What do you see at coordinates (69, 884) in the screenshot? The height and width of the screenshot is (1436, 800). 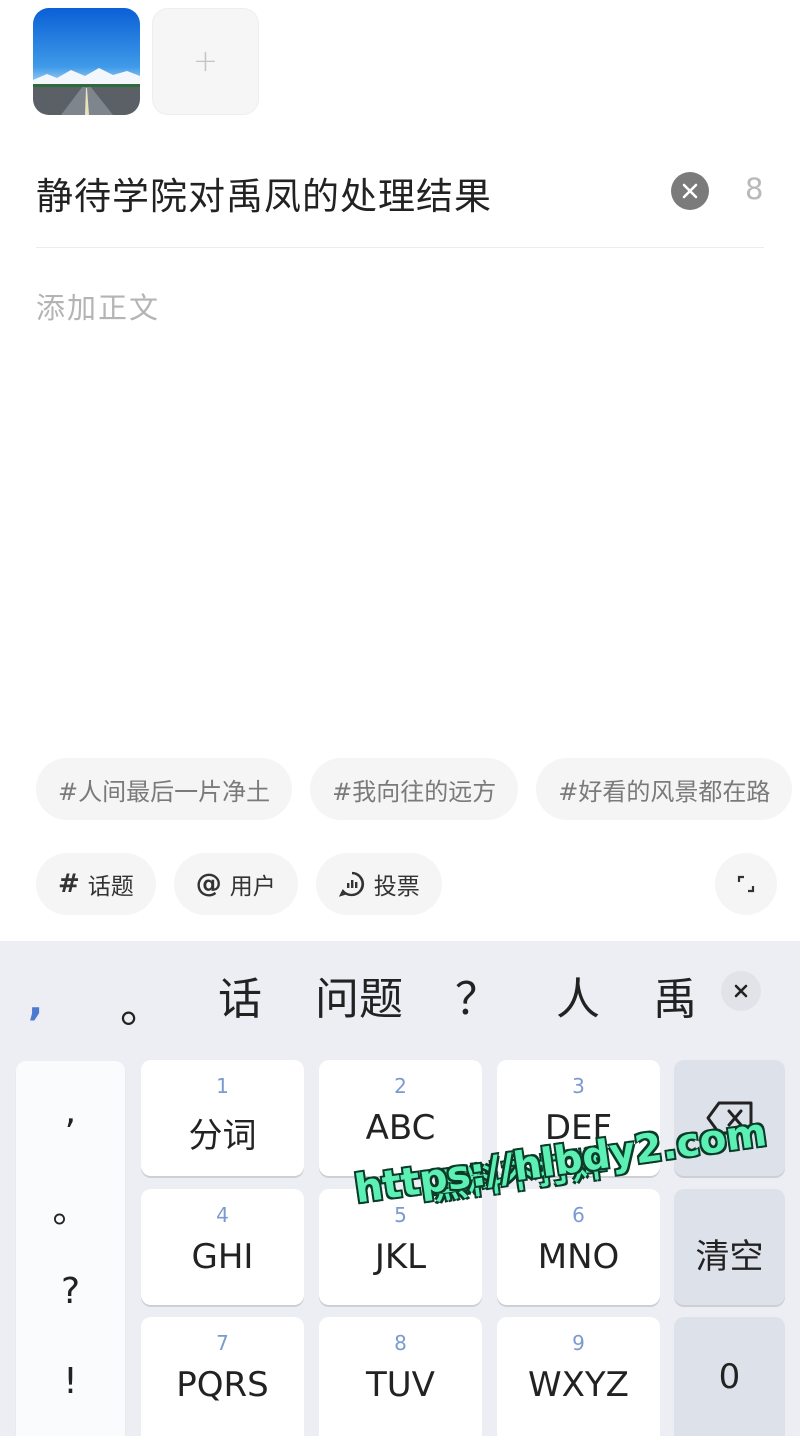 I see `hashtag-icon: #` at bounding box center [69, 884].